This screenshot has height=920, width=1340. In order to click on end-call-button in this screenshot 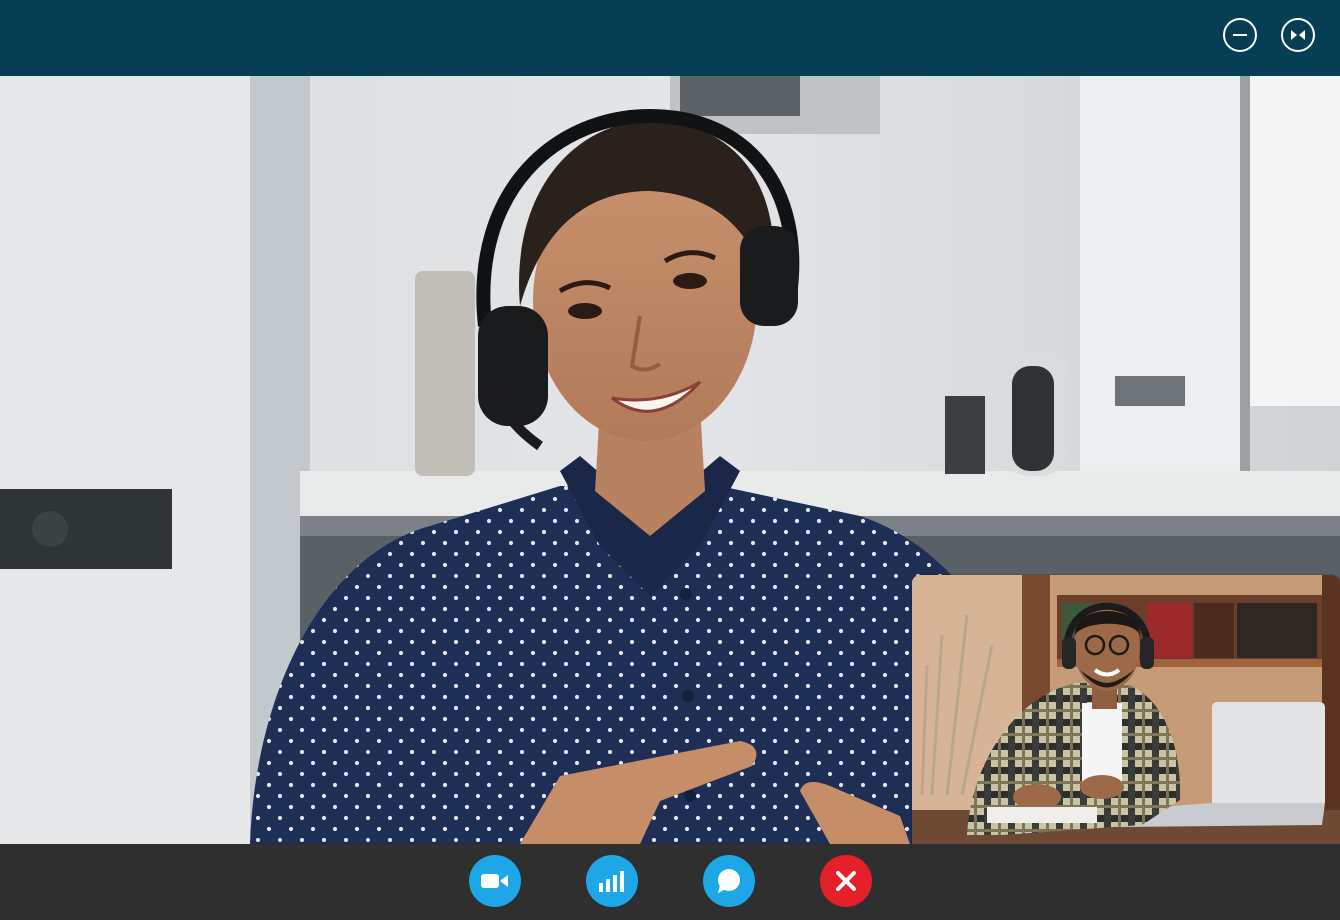, I will do `click(846, 881)`.